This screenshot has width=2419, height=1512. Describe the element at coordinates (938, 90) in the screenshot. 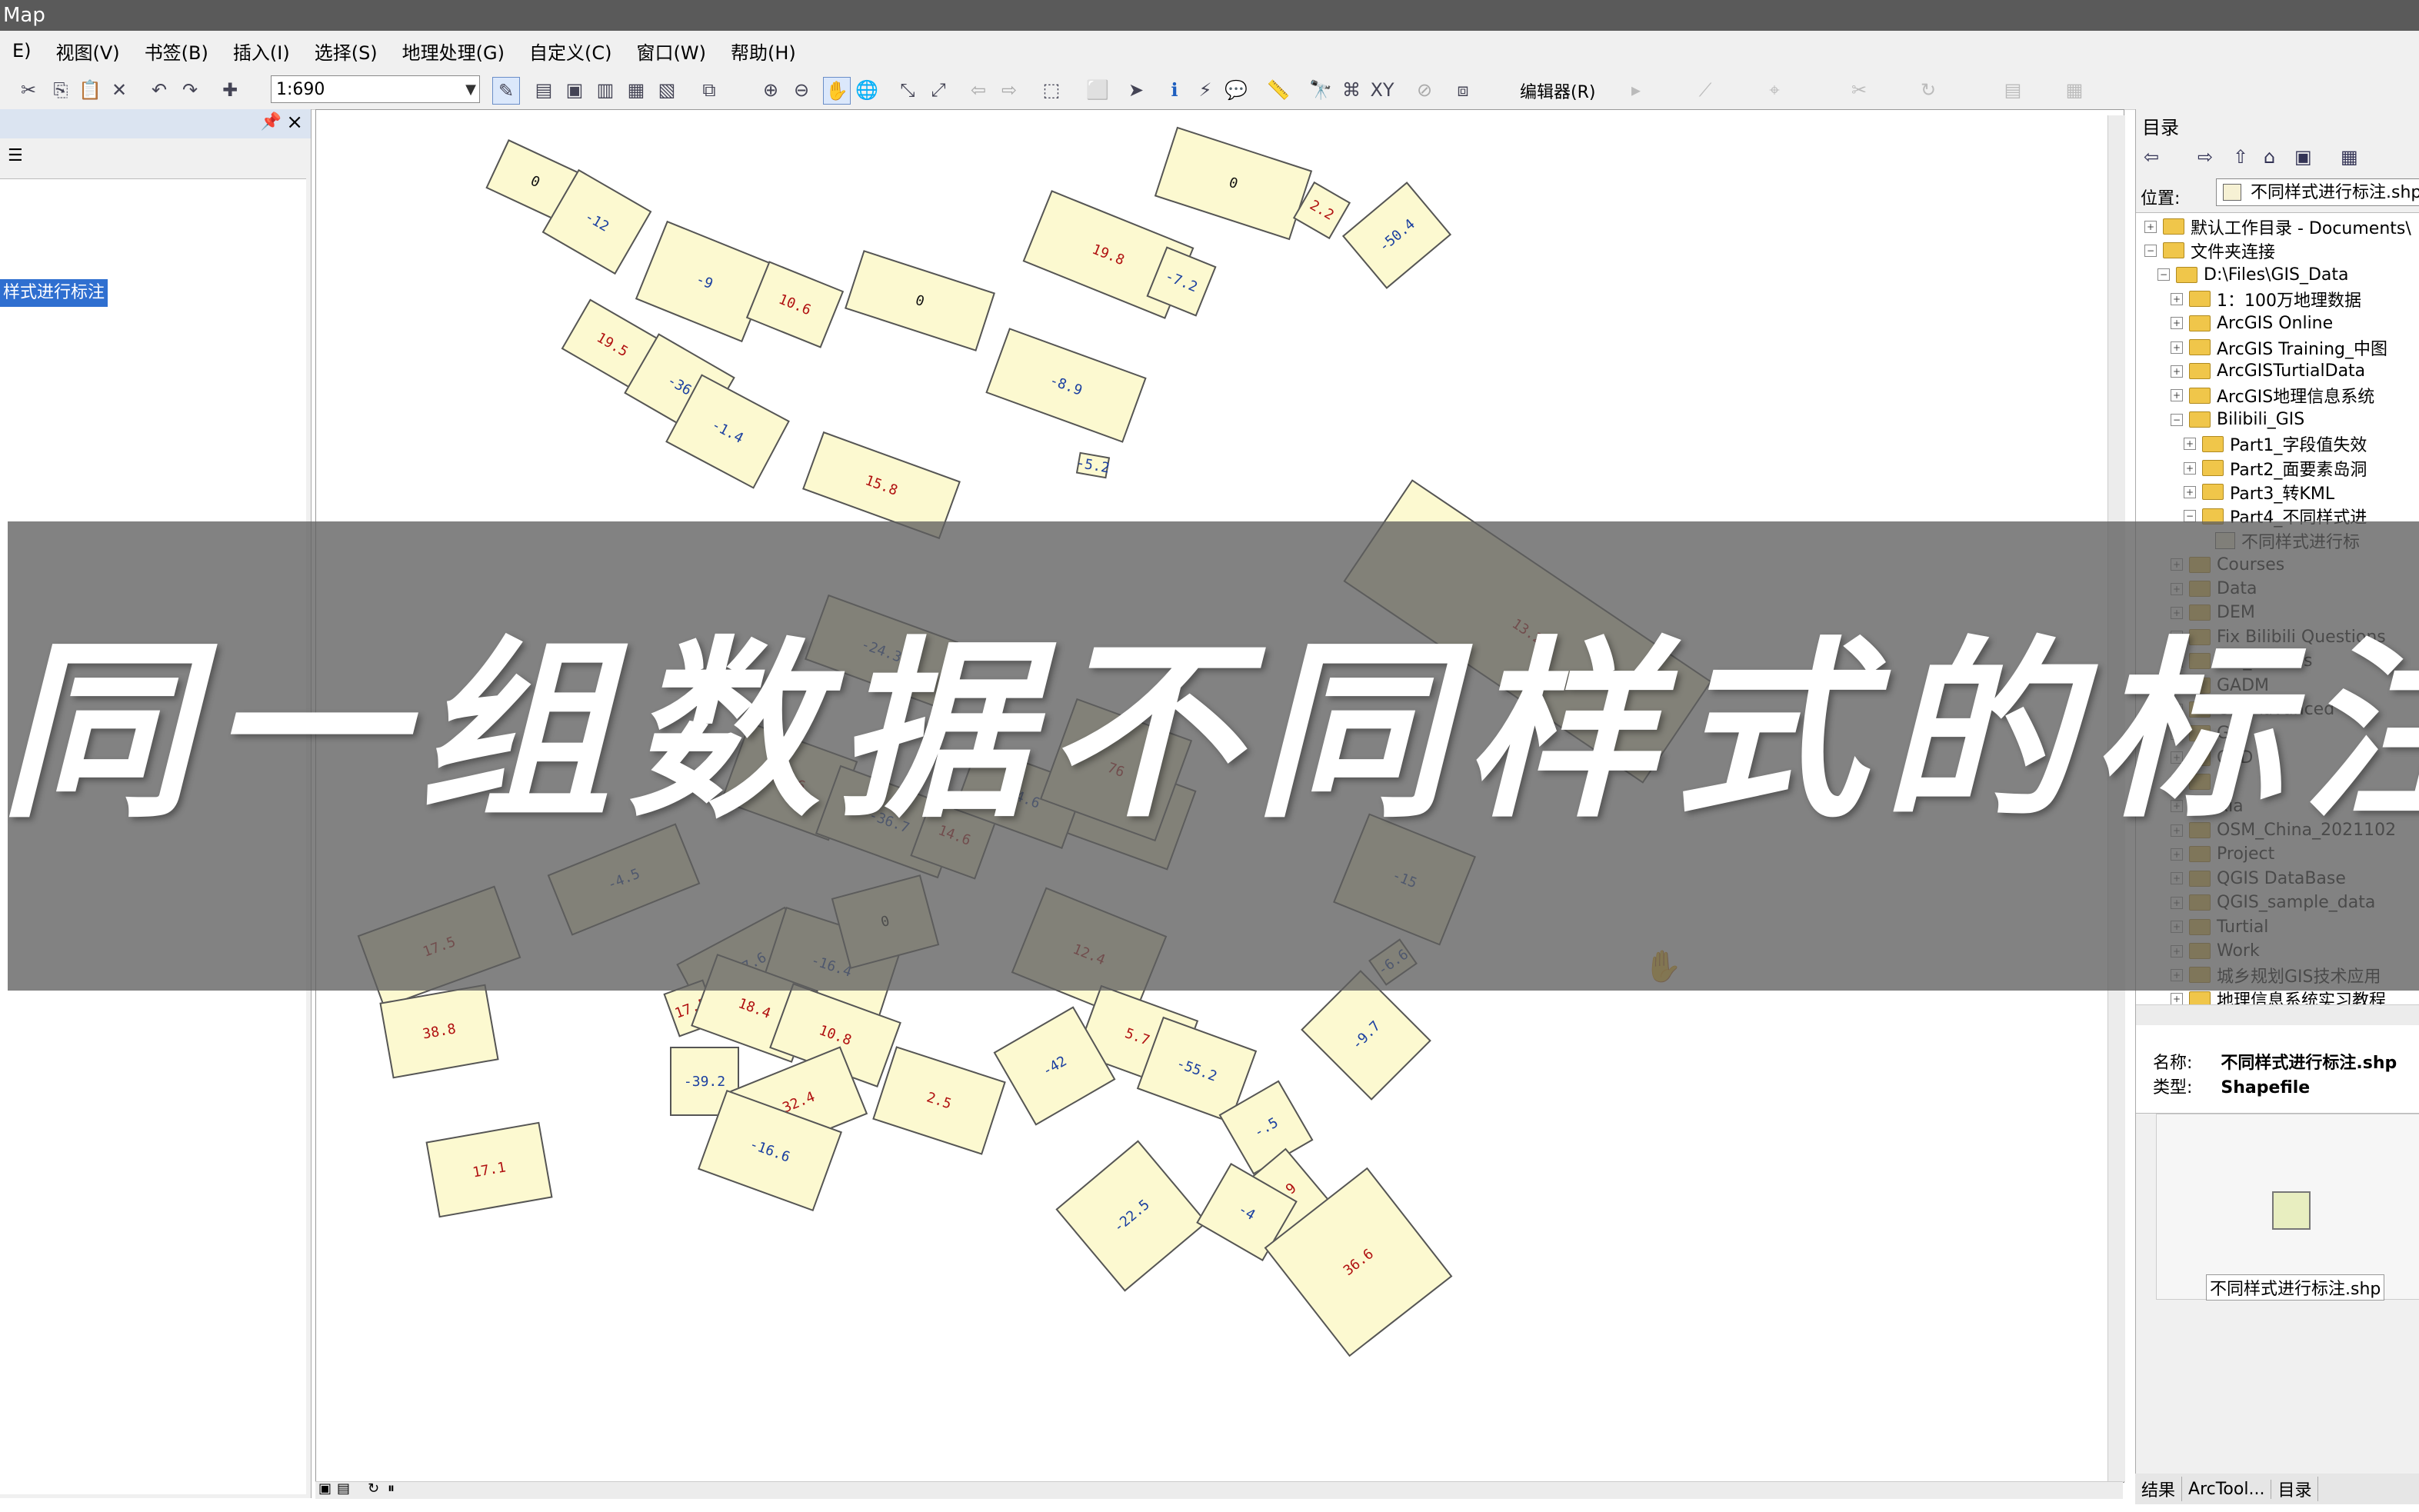

I see `fixed-zoom-out-icon: ⤢` at that location.